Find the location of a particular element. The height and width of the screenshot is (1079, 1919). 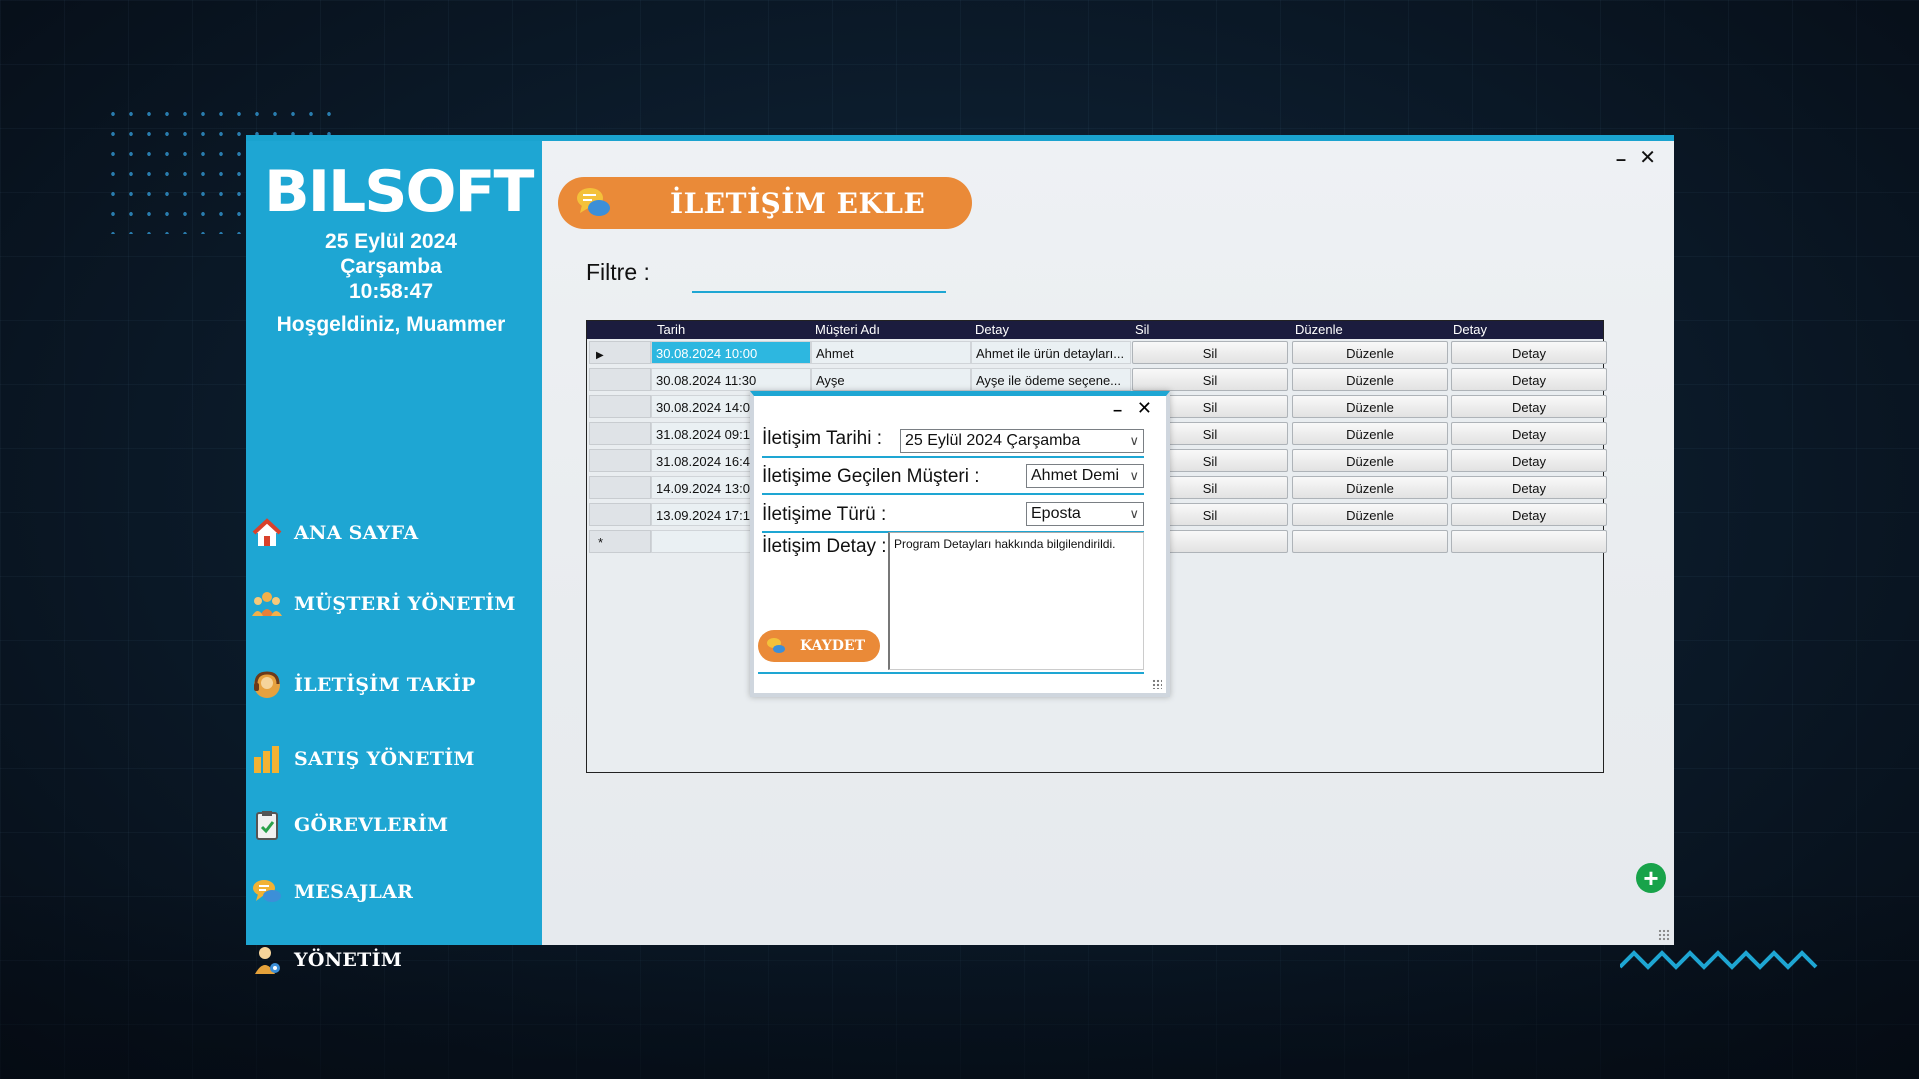

page-title-banner: İLETİŞİM EKLE is located at coordinates (765, 203).